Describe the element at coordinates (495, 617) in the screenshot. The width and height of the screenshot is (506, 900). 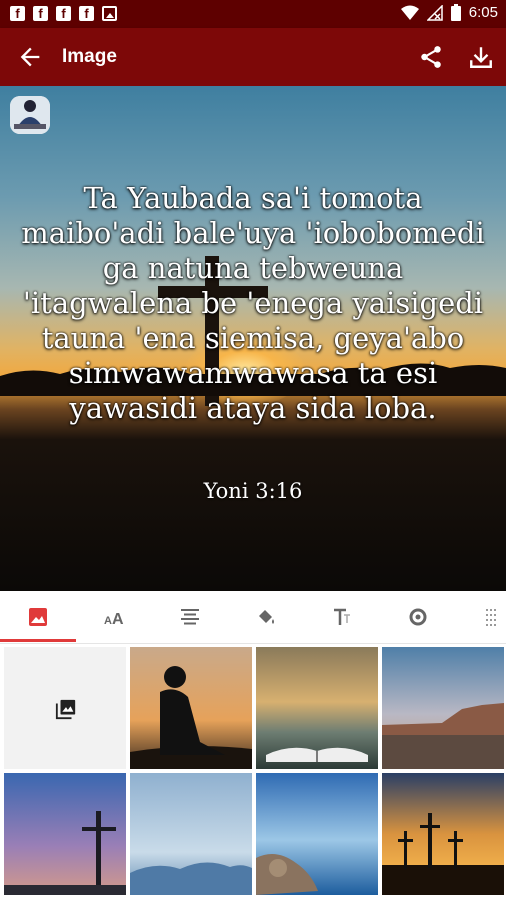
I see `texture-icon` at that location.